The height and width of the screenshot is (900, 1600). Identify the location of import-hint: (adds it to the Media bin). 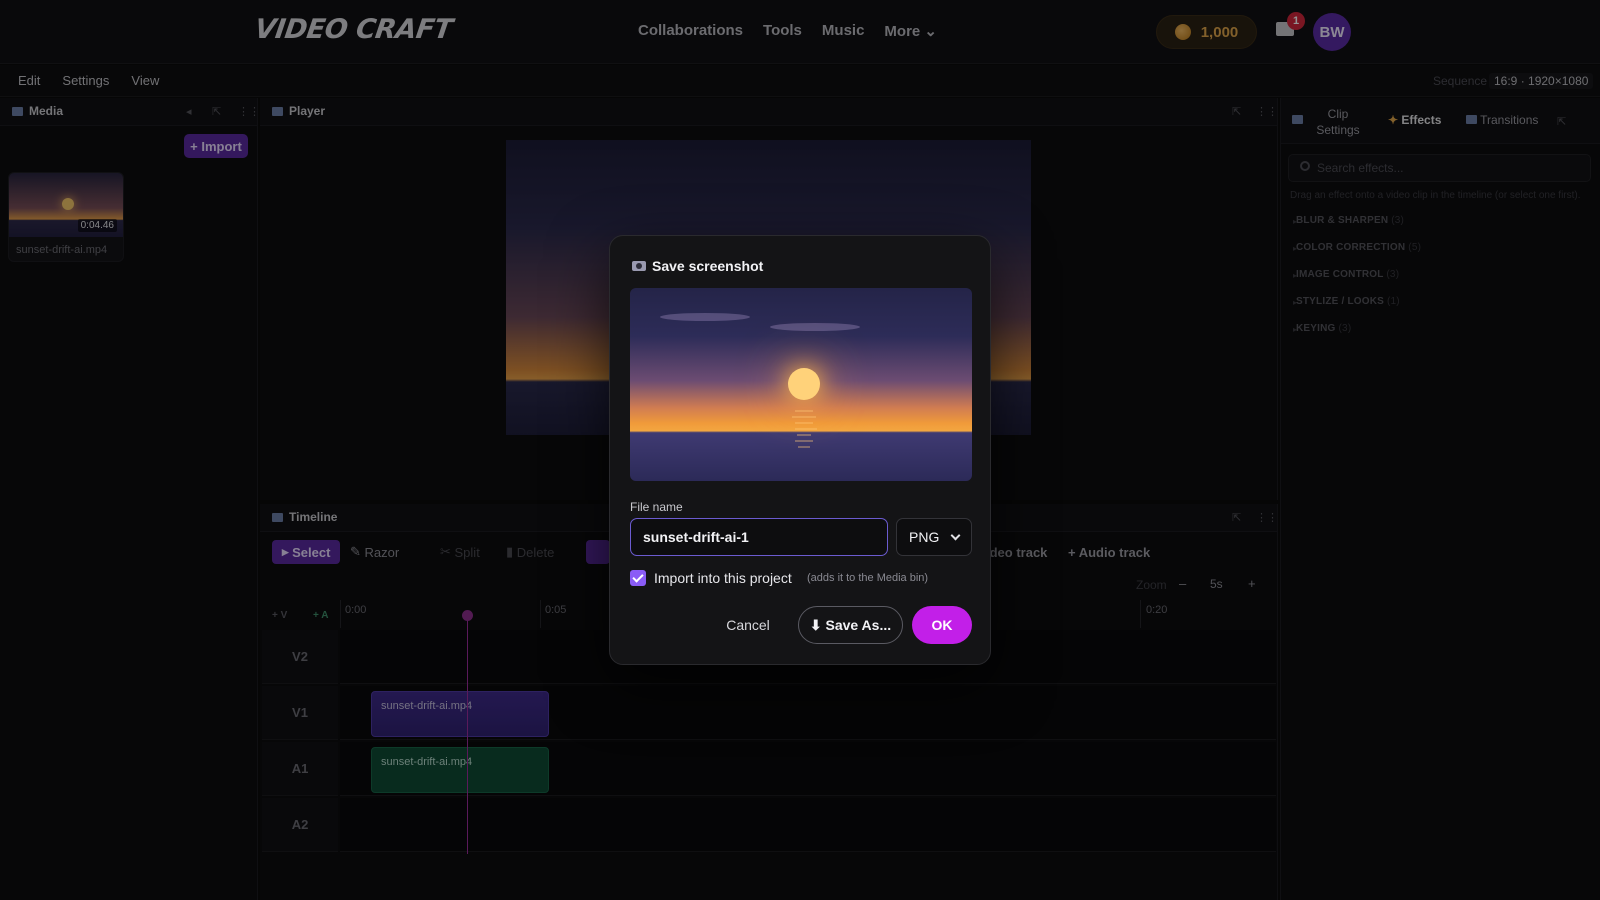
(868, 578).